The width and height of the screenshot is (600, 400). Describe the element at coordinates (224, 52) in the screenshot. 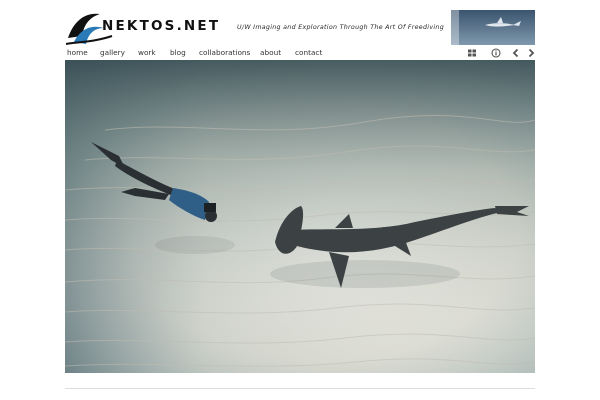

I see `nav-collaborations: collaborations` at that location.